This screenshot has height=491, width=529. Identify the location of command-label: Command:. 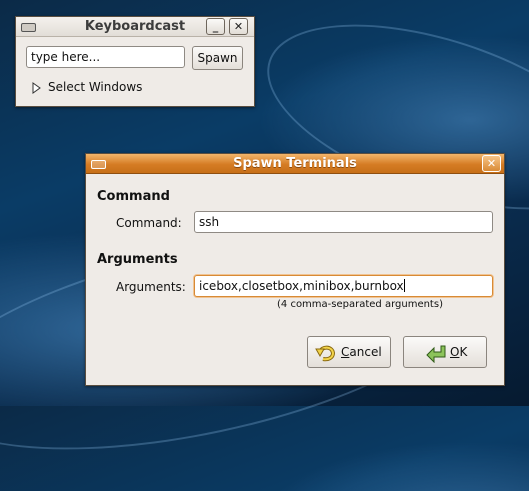
(149, 223).